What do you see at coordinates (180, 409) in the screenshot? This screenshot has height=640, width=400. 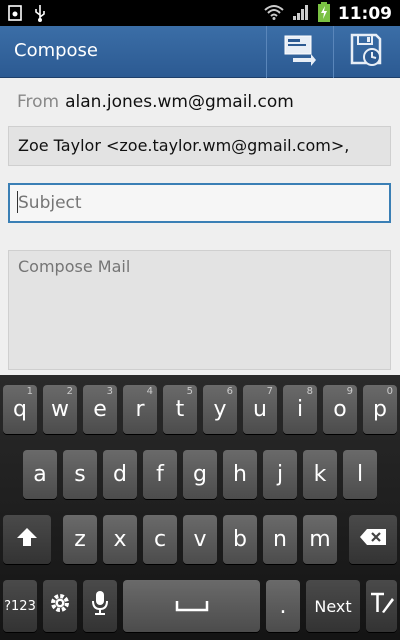 I see `key-t: 5t` at bounding box center [180, 409].